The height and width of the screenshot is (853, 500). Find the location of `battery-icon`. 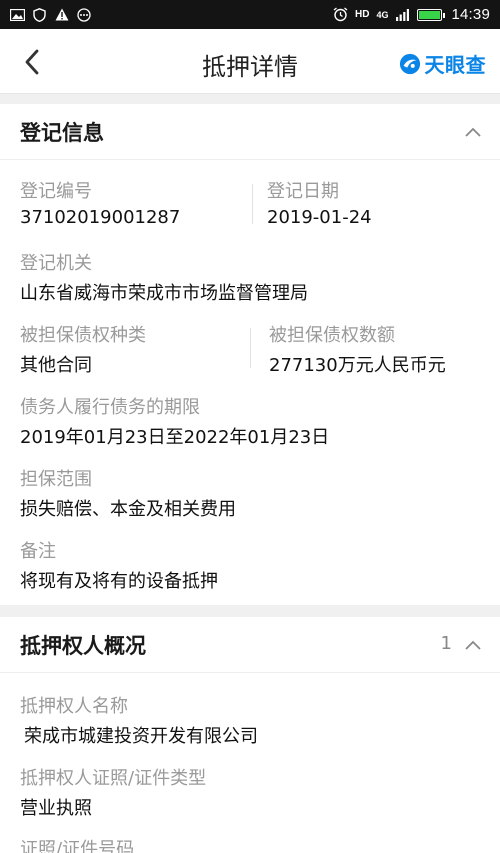

battery-icon is located at coordinates (431, 14).